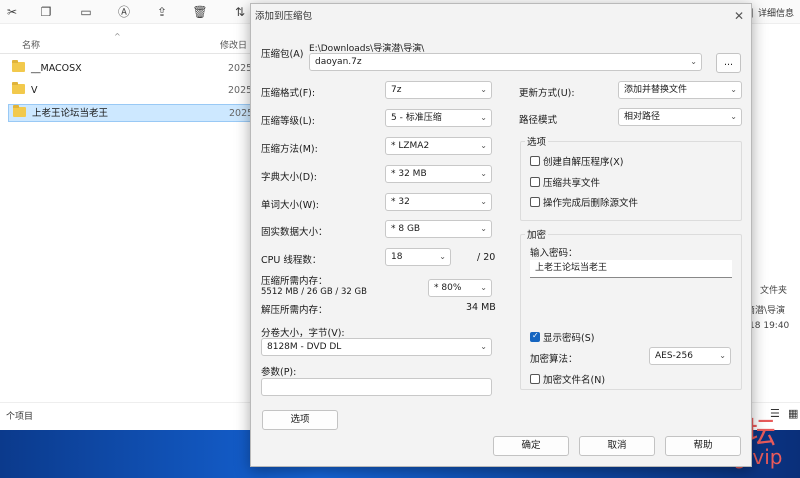 The height and width of the screenshot is (478, 800). What do you see at coordinates (289, 149) in the screenshot?
I see `method-label: 压缩方法(M):` at bounding box center [289, 149].